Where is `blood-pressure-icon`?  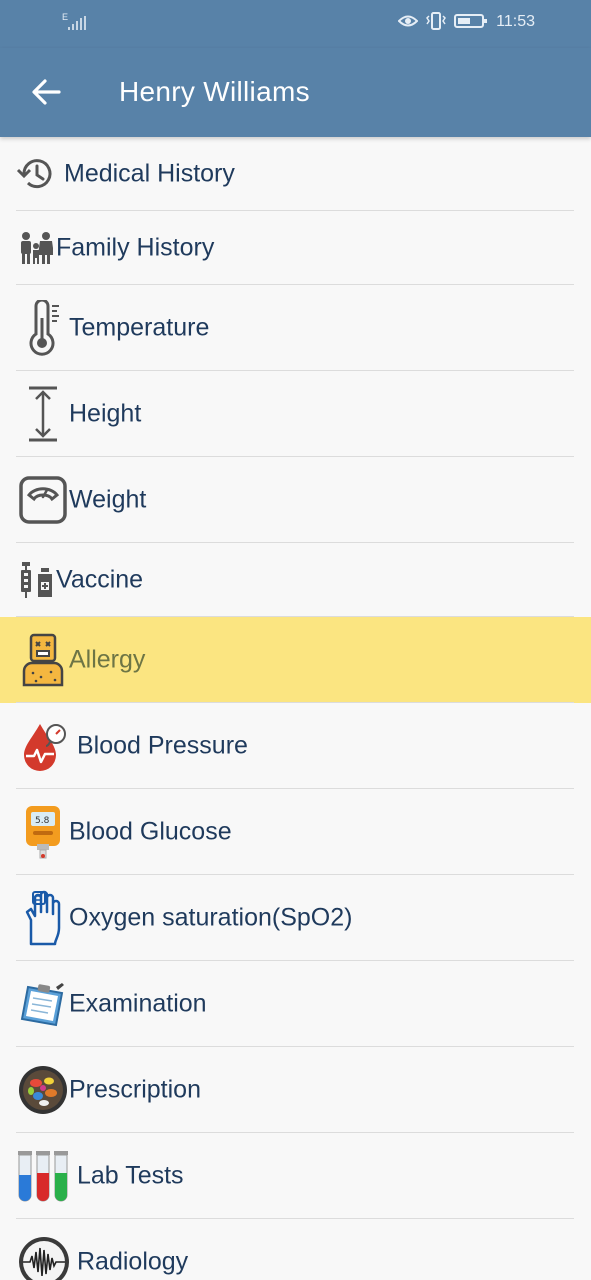 blood-pressure-icon is located at coordinates (44, 746).